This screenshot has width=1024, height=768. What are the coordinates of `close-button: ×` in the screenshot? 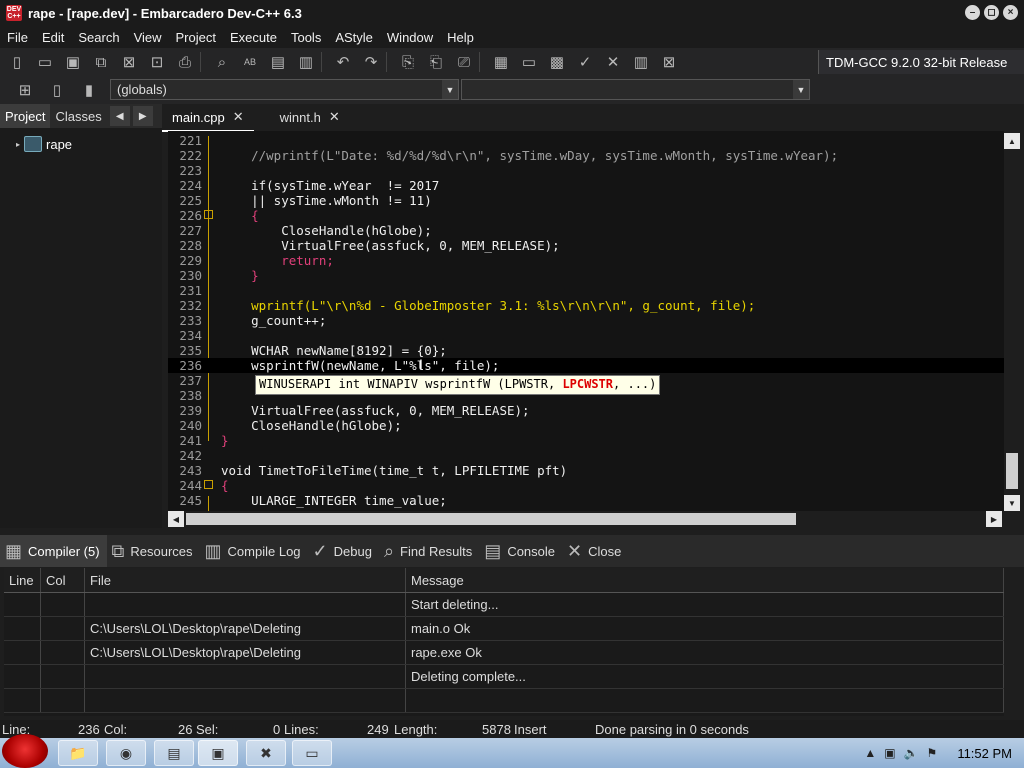 It's located at (1010, 12).